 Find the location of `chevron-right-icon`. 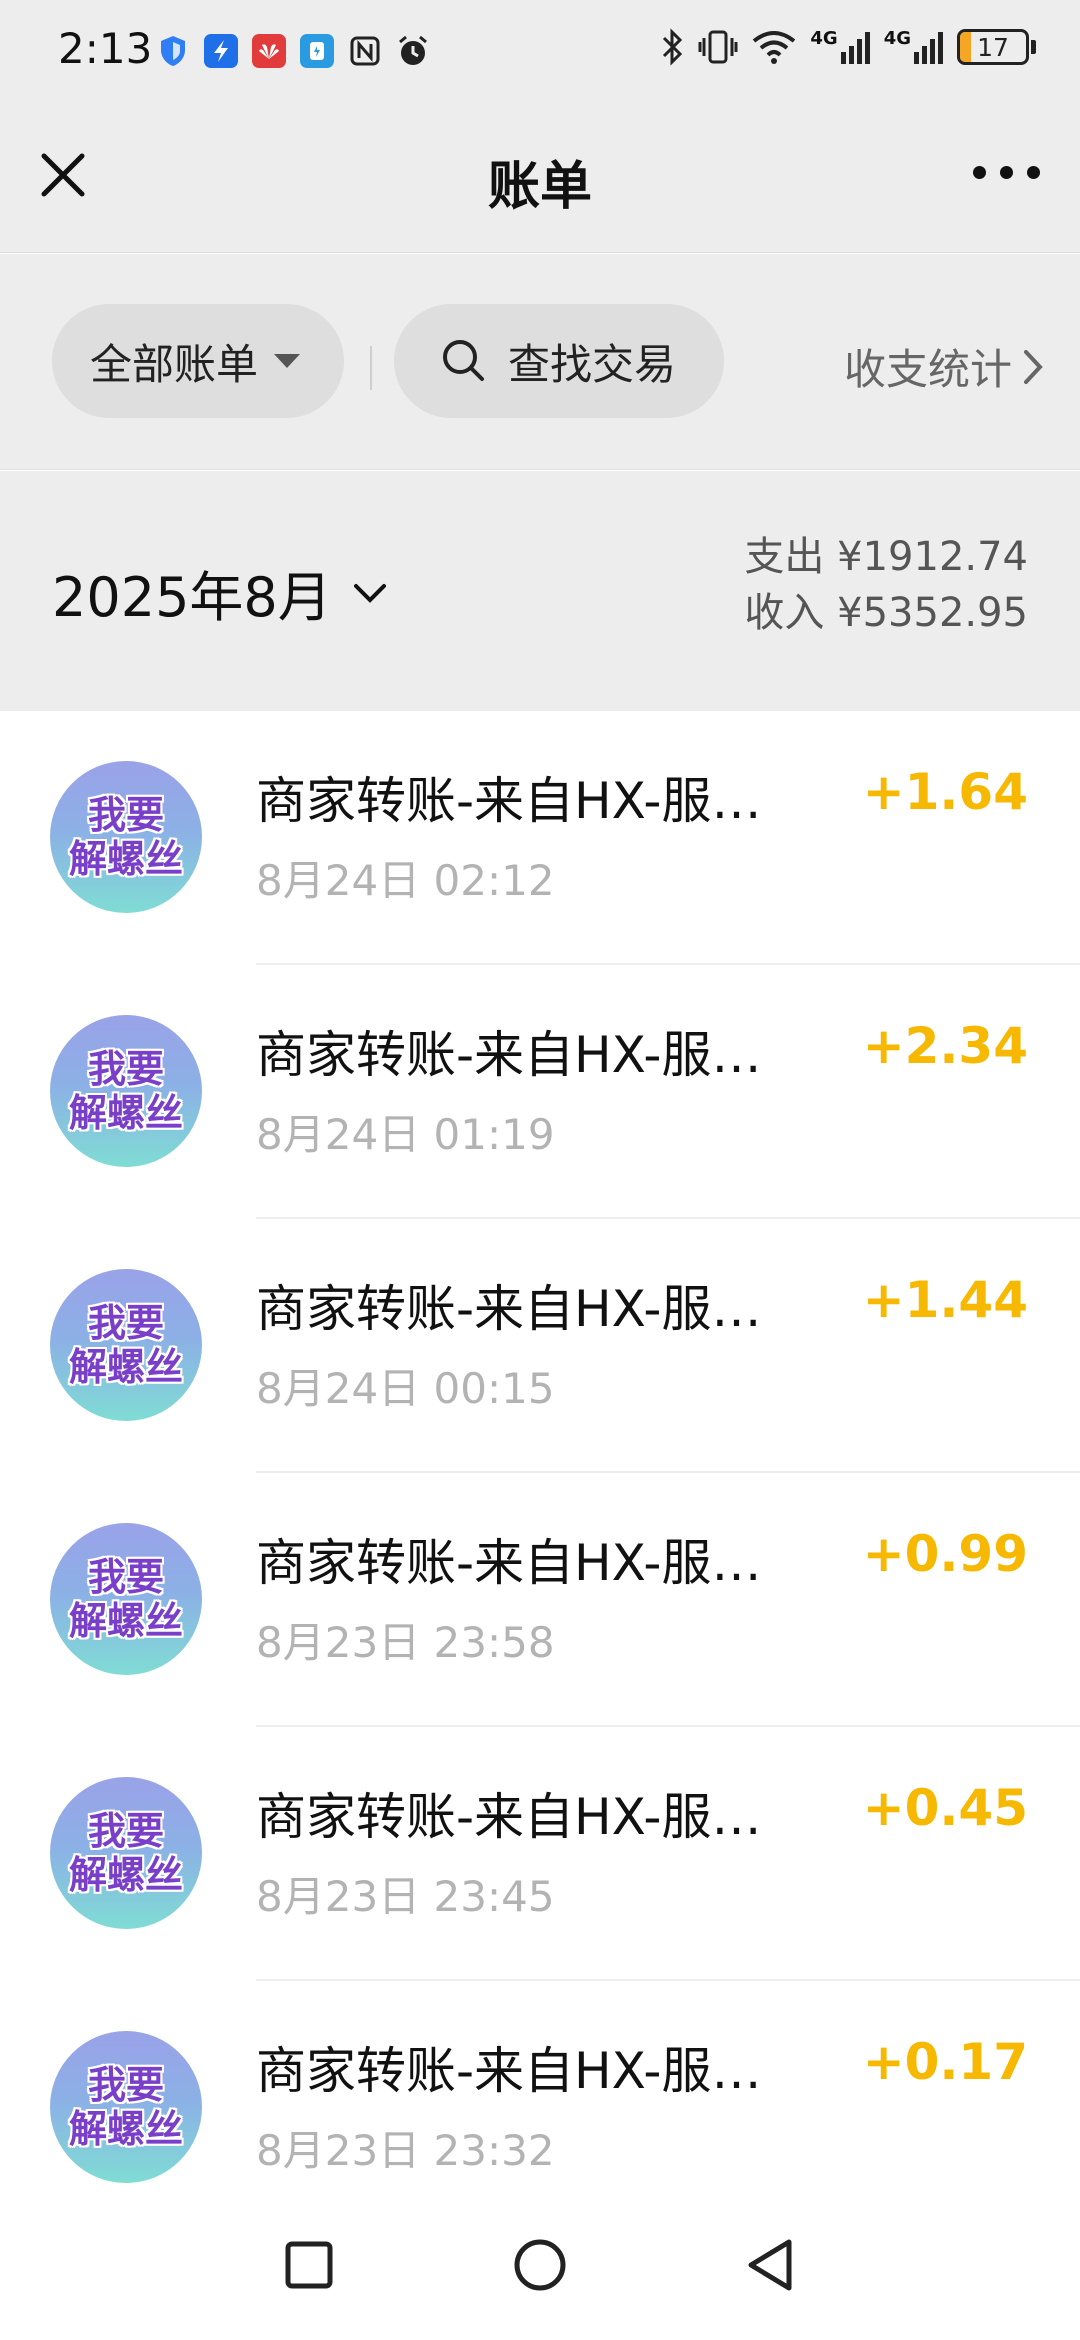

chevron-right-icon is located at coordinates (1033, 366).